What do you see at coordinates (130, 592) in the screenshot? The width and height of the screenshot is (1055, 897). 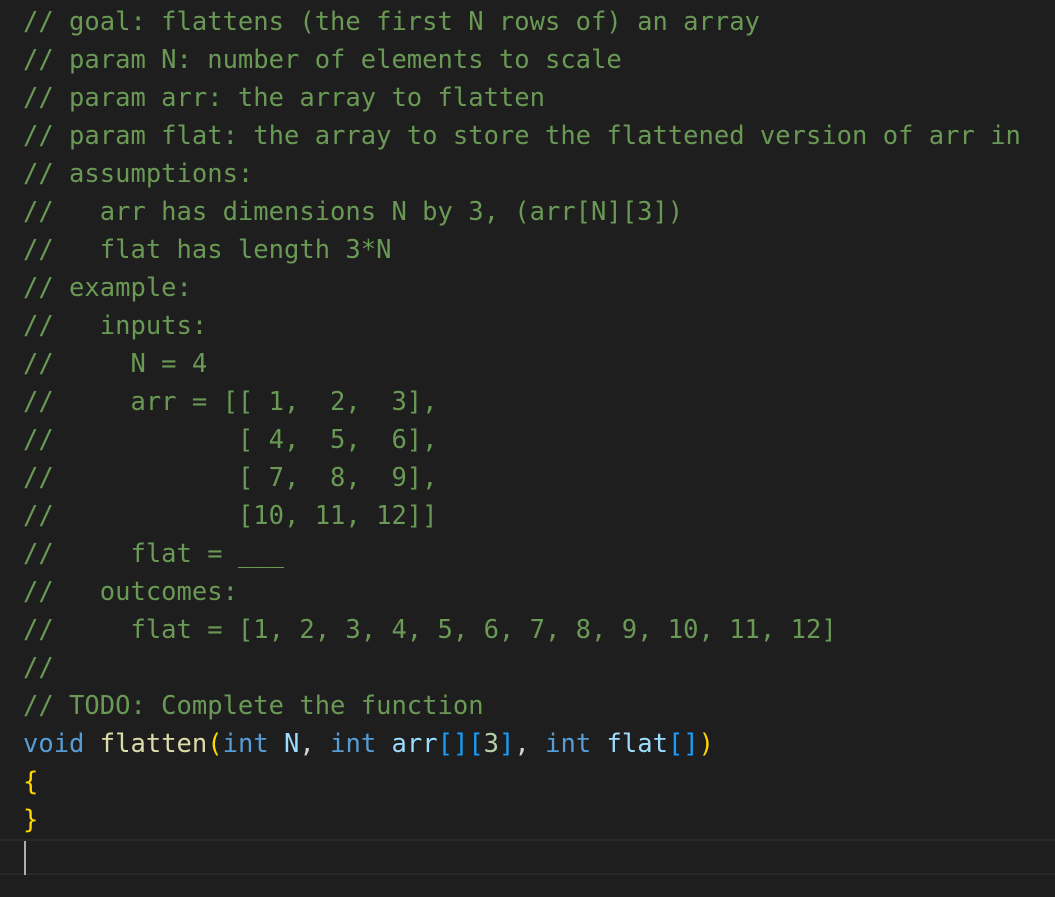 I see `comment-line: // outcomes:` at bounding box center [130, 592].